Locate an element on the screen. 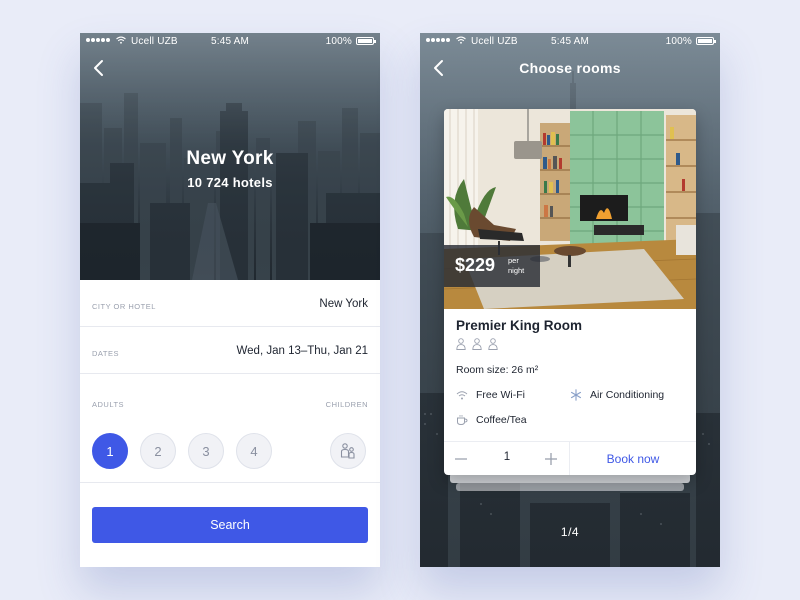  hotel-count: 10 724 hotels is located at coordinates (230, 182).